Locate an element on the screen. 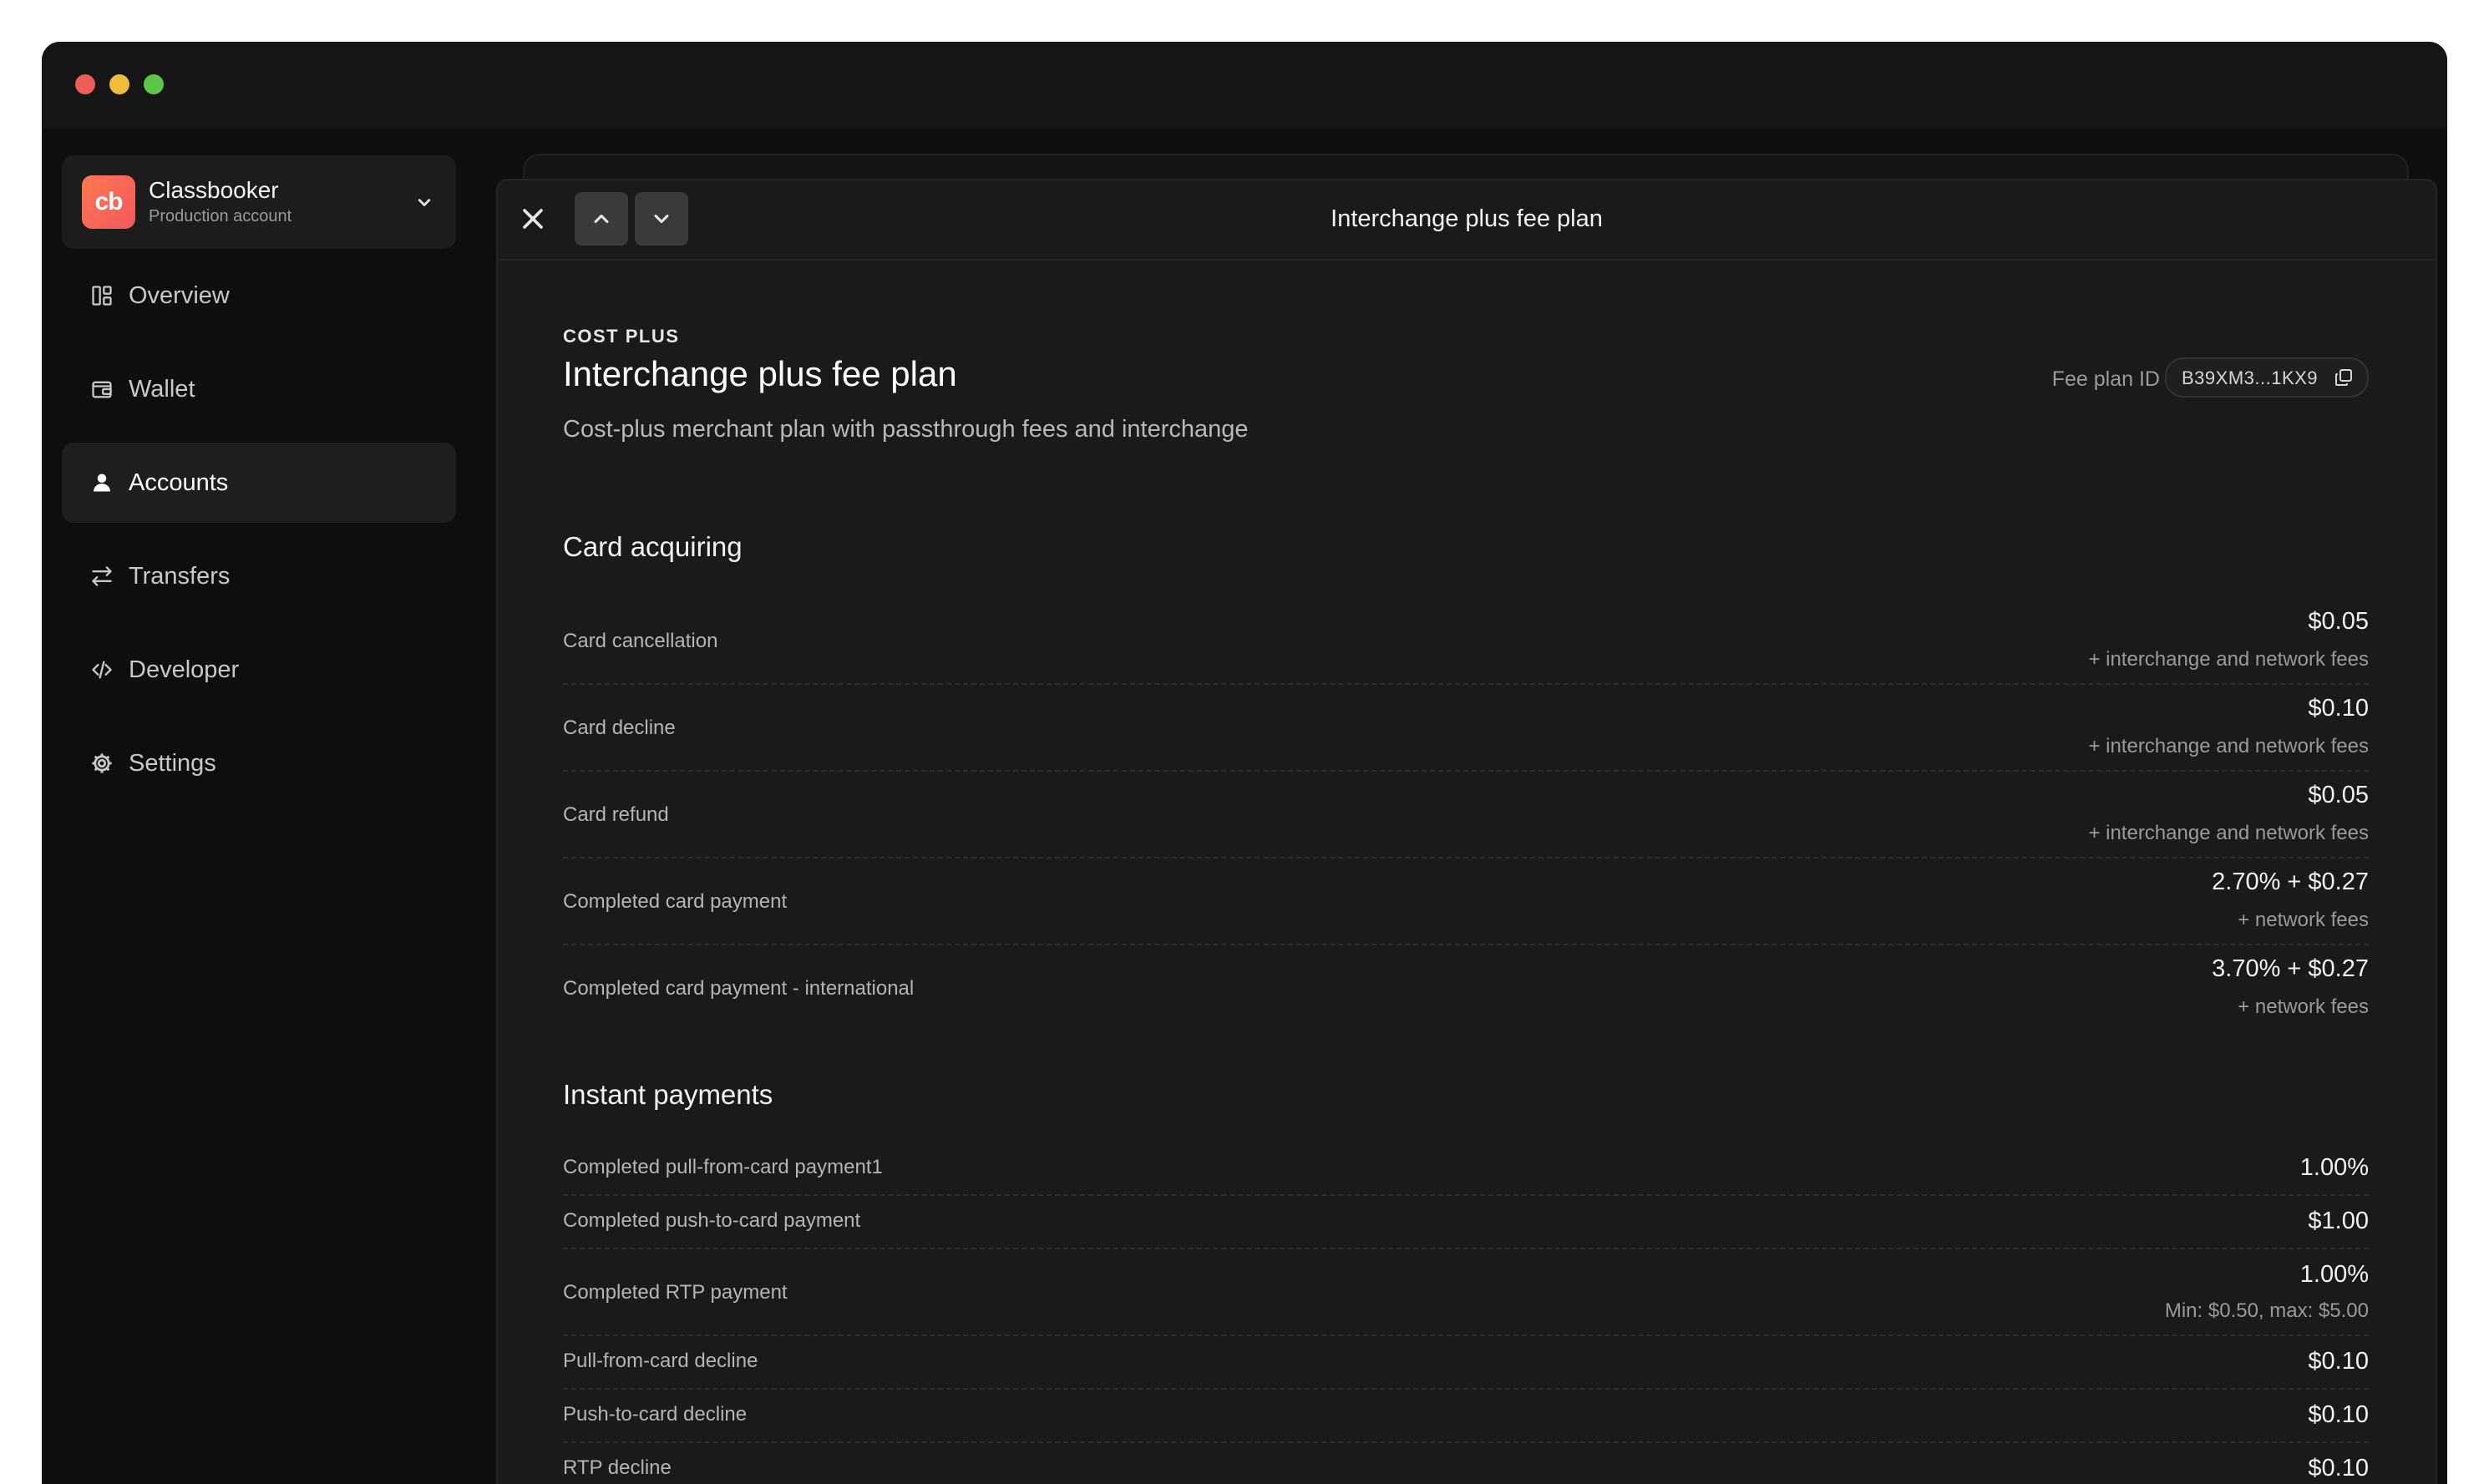 This screenshot has height=1484, width=2489. fee-row-value: 2.70% + $0.27 is located at coordinates (2290, 882).